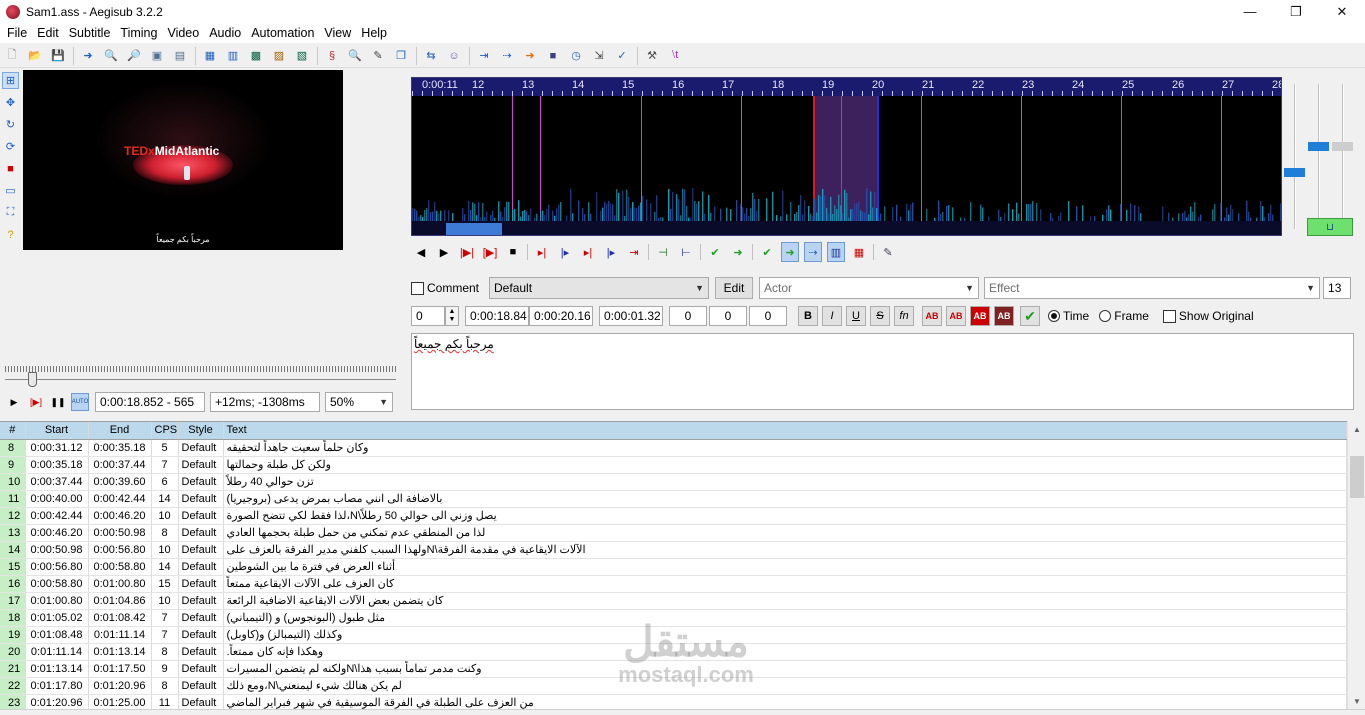 The height and width of the screenshot is (715, 1365). Describe the element at coordinates (859, 252) in the screenshot. I see `karaoke-icon: ▦` at that location.